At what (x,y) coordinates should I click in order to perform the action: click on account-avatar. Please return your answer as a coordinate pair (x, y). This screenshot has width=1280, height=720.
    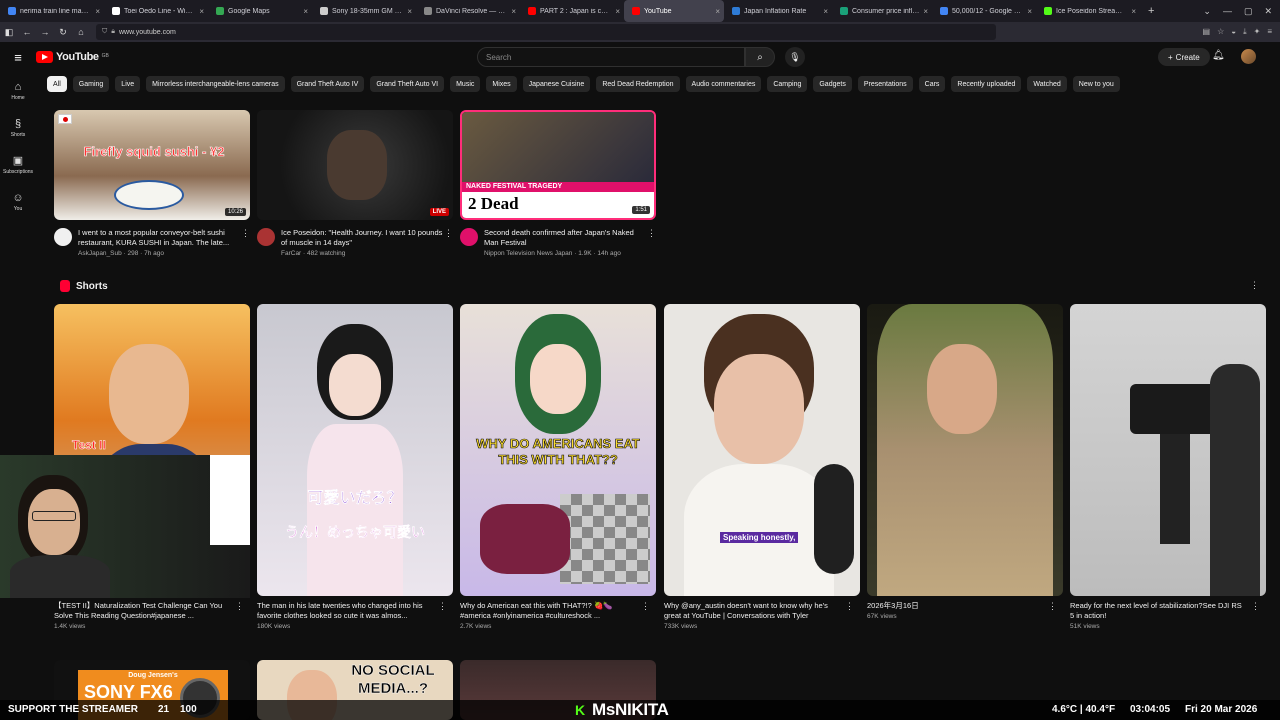
    Looking at the image, I should click on (1248, 56).